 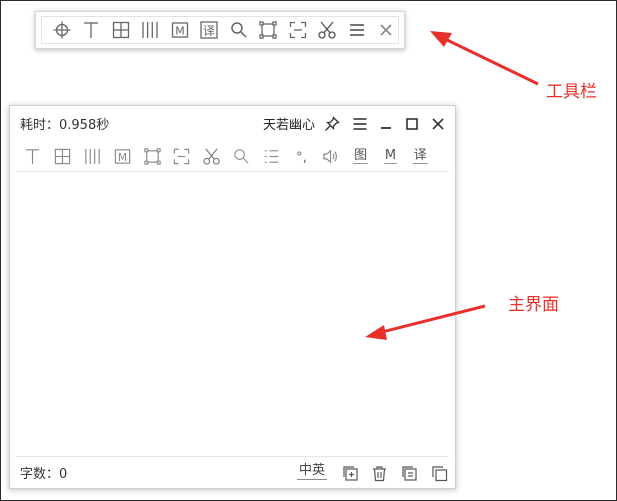 I want to click on toolbar-button-capture, so click(x=298, y=30).